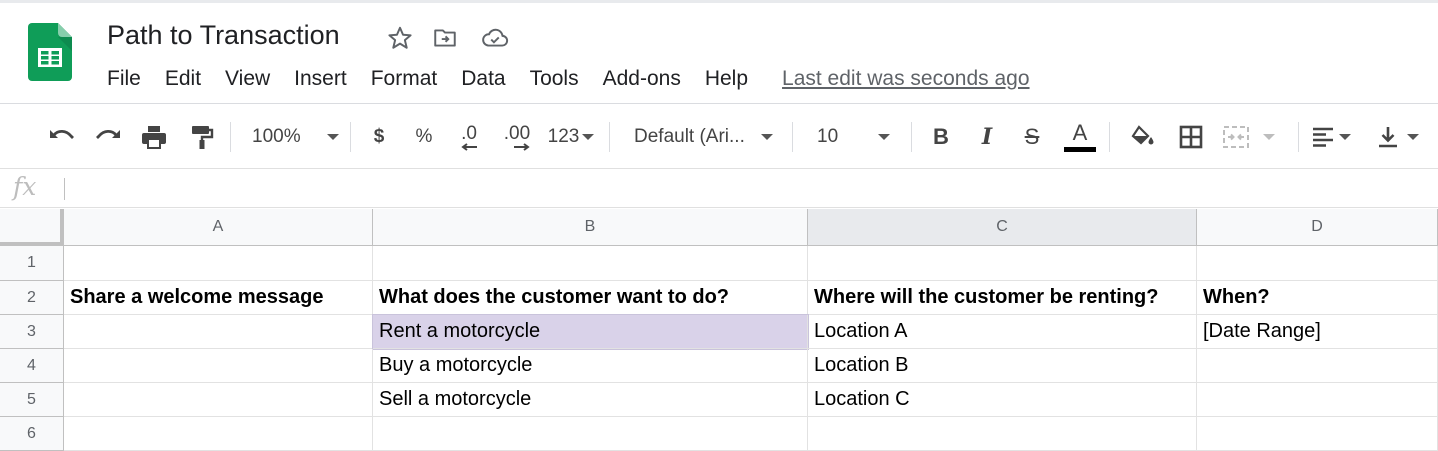 The width and height of the screenshot is (1438, 451). Describe the element at coordinates (906, 79) in the screenshot. I see `last-edit-link: Last edit was seconds ago` at that location.